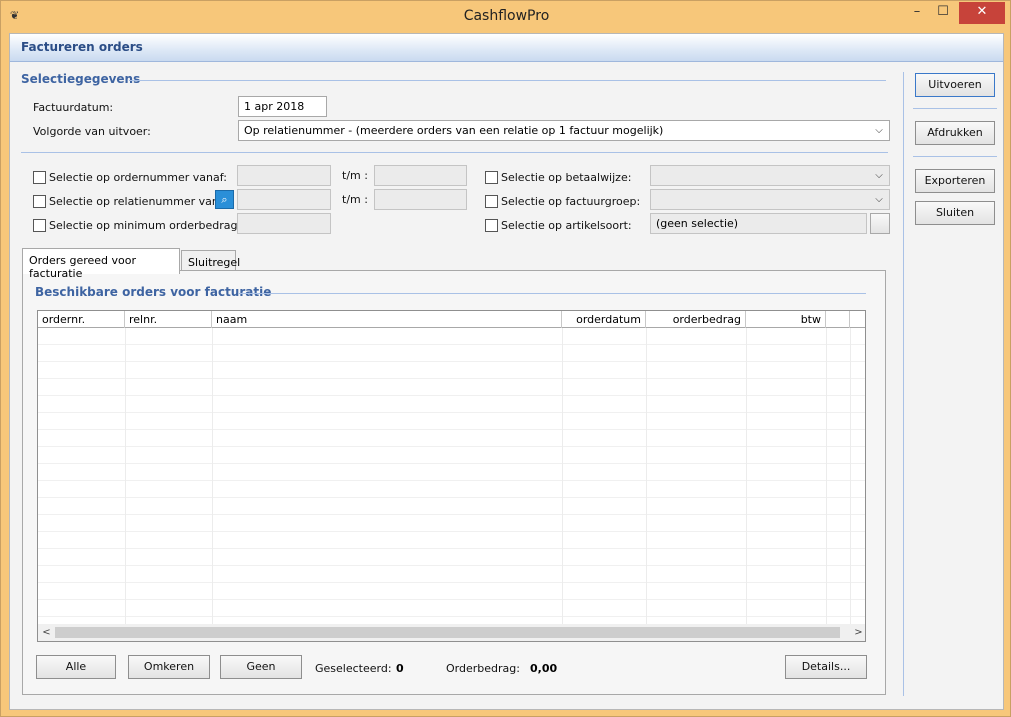 Image resolution: width=1011 pixels, height=717 pixels. I want to click on title-bar: ❦ CashflowPro – ☐ ✕, so click(506, 17).